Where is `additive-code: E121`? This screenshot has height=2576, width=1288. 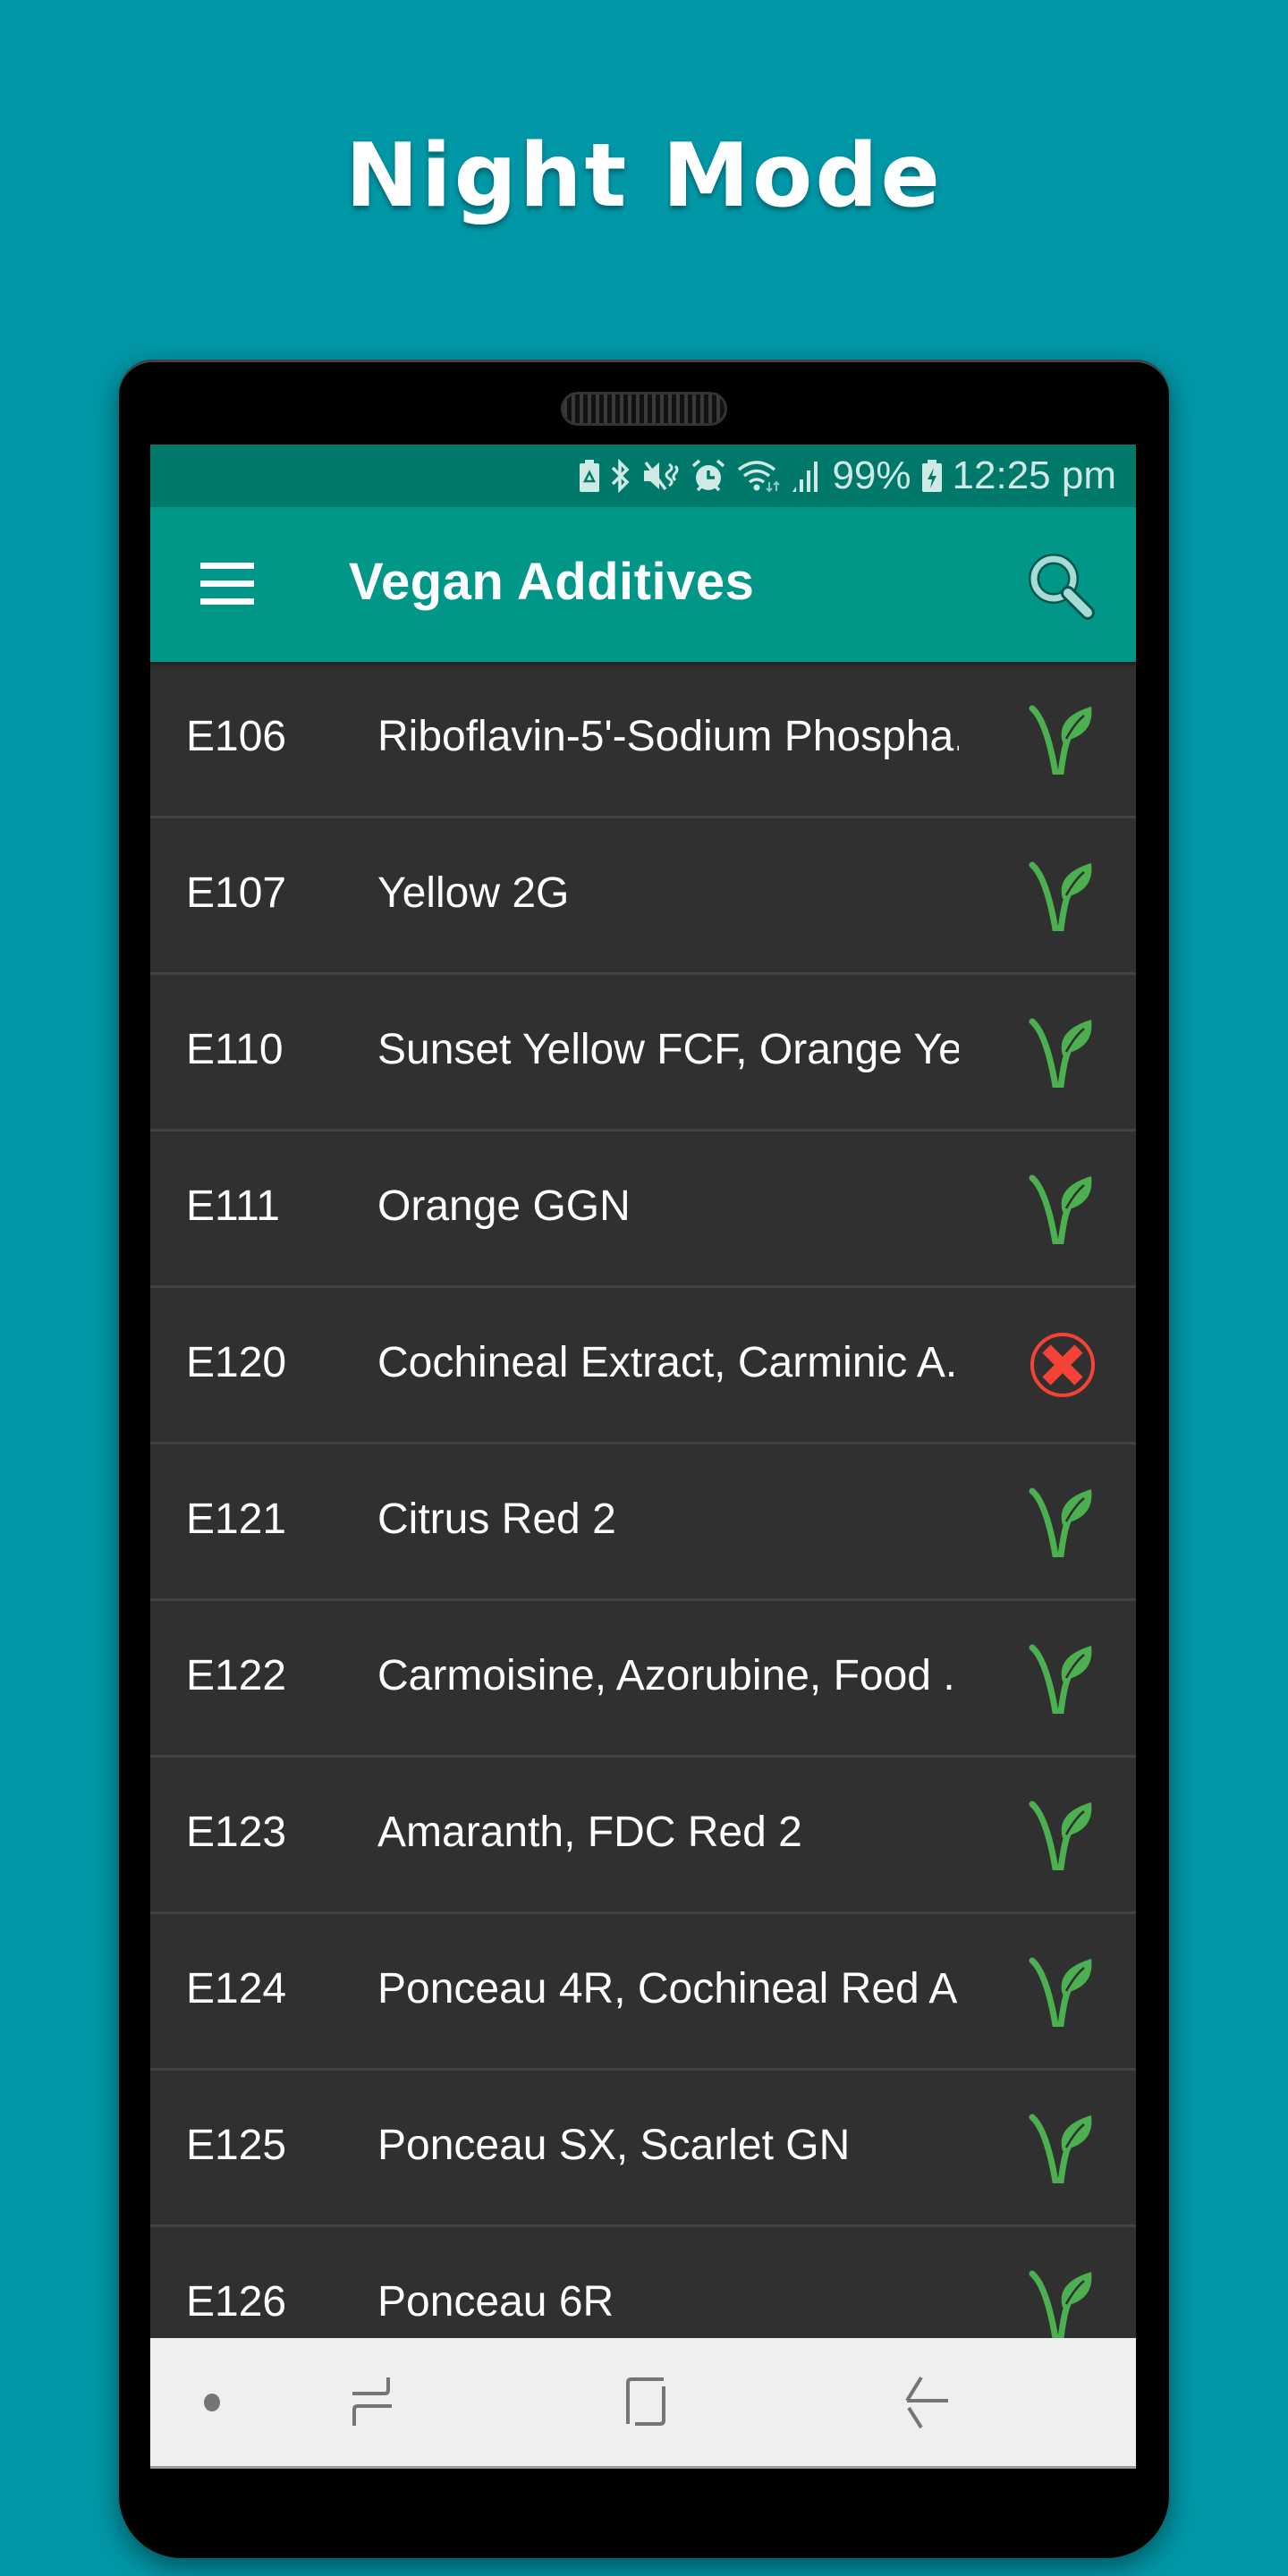 additive-code: E121 is located at coordinates (236, 1519).